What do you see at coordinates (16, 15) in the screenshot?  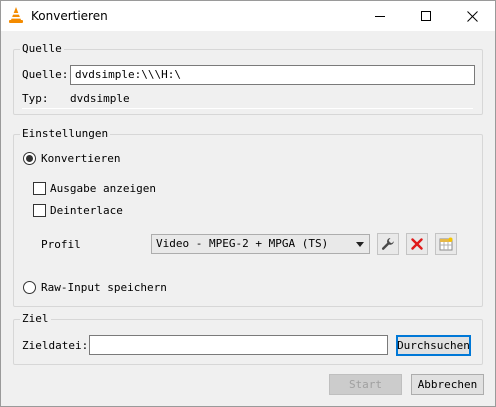 I see `vlc-cone-icon` at bounding box center [16, 15].